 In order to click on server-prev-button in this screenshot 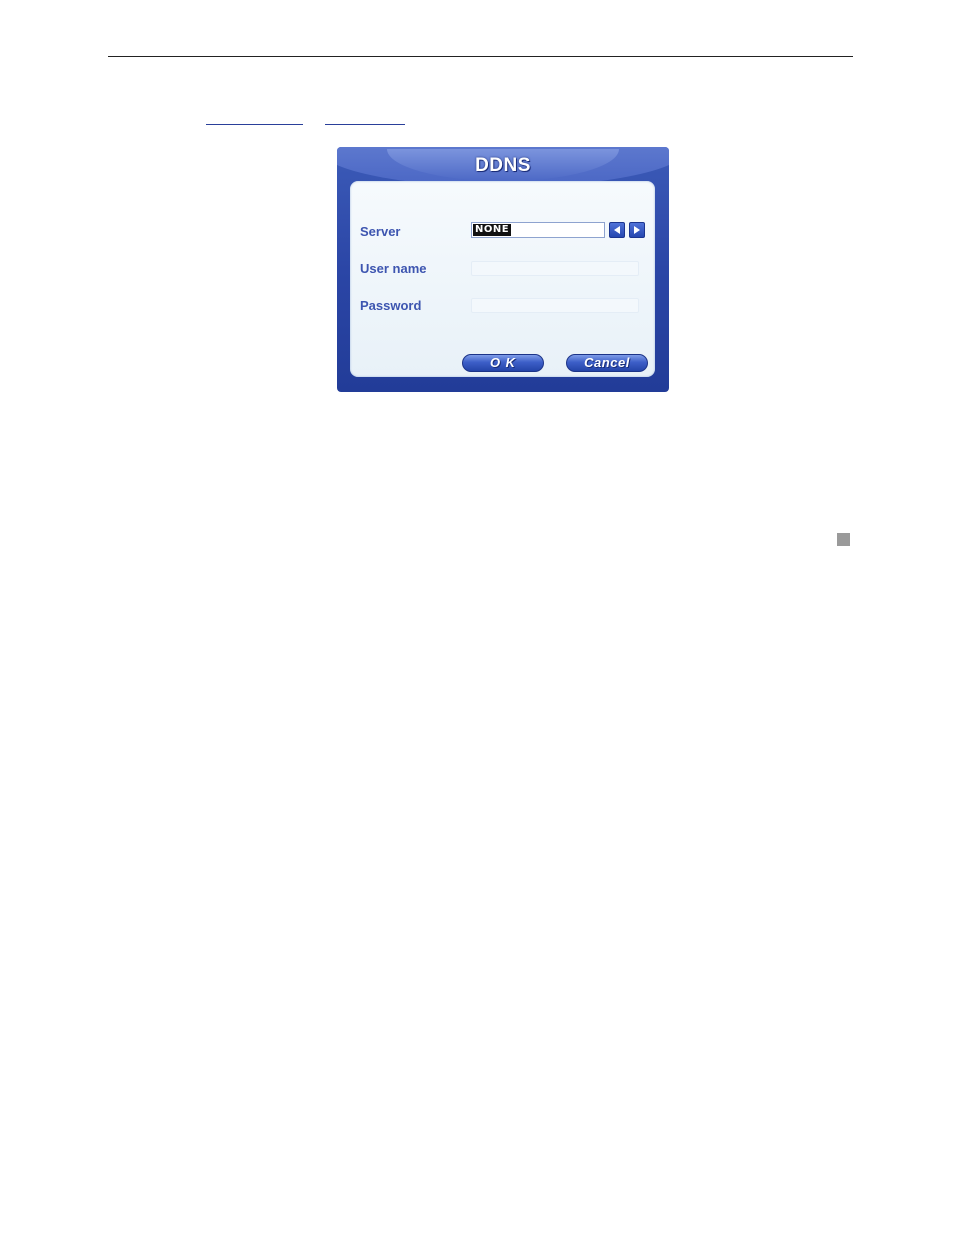, I will do `click(617, 230)`.